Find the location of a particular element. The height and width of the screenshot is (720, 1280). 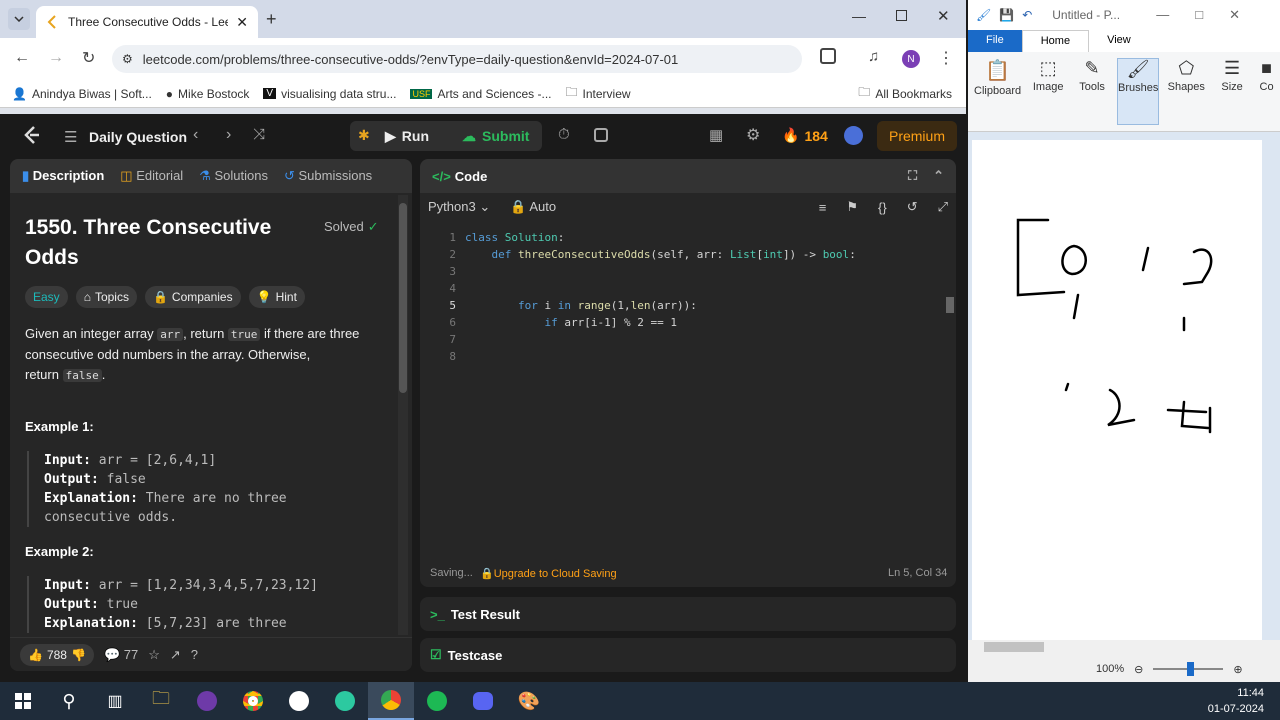

timer-icon: ⏱ is located at coordinates (564, 134).